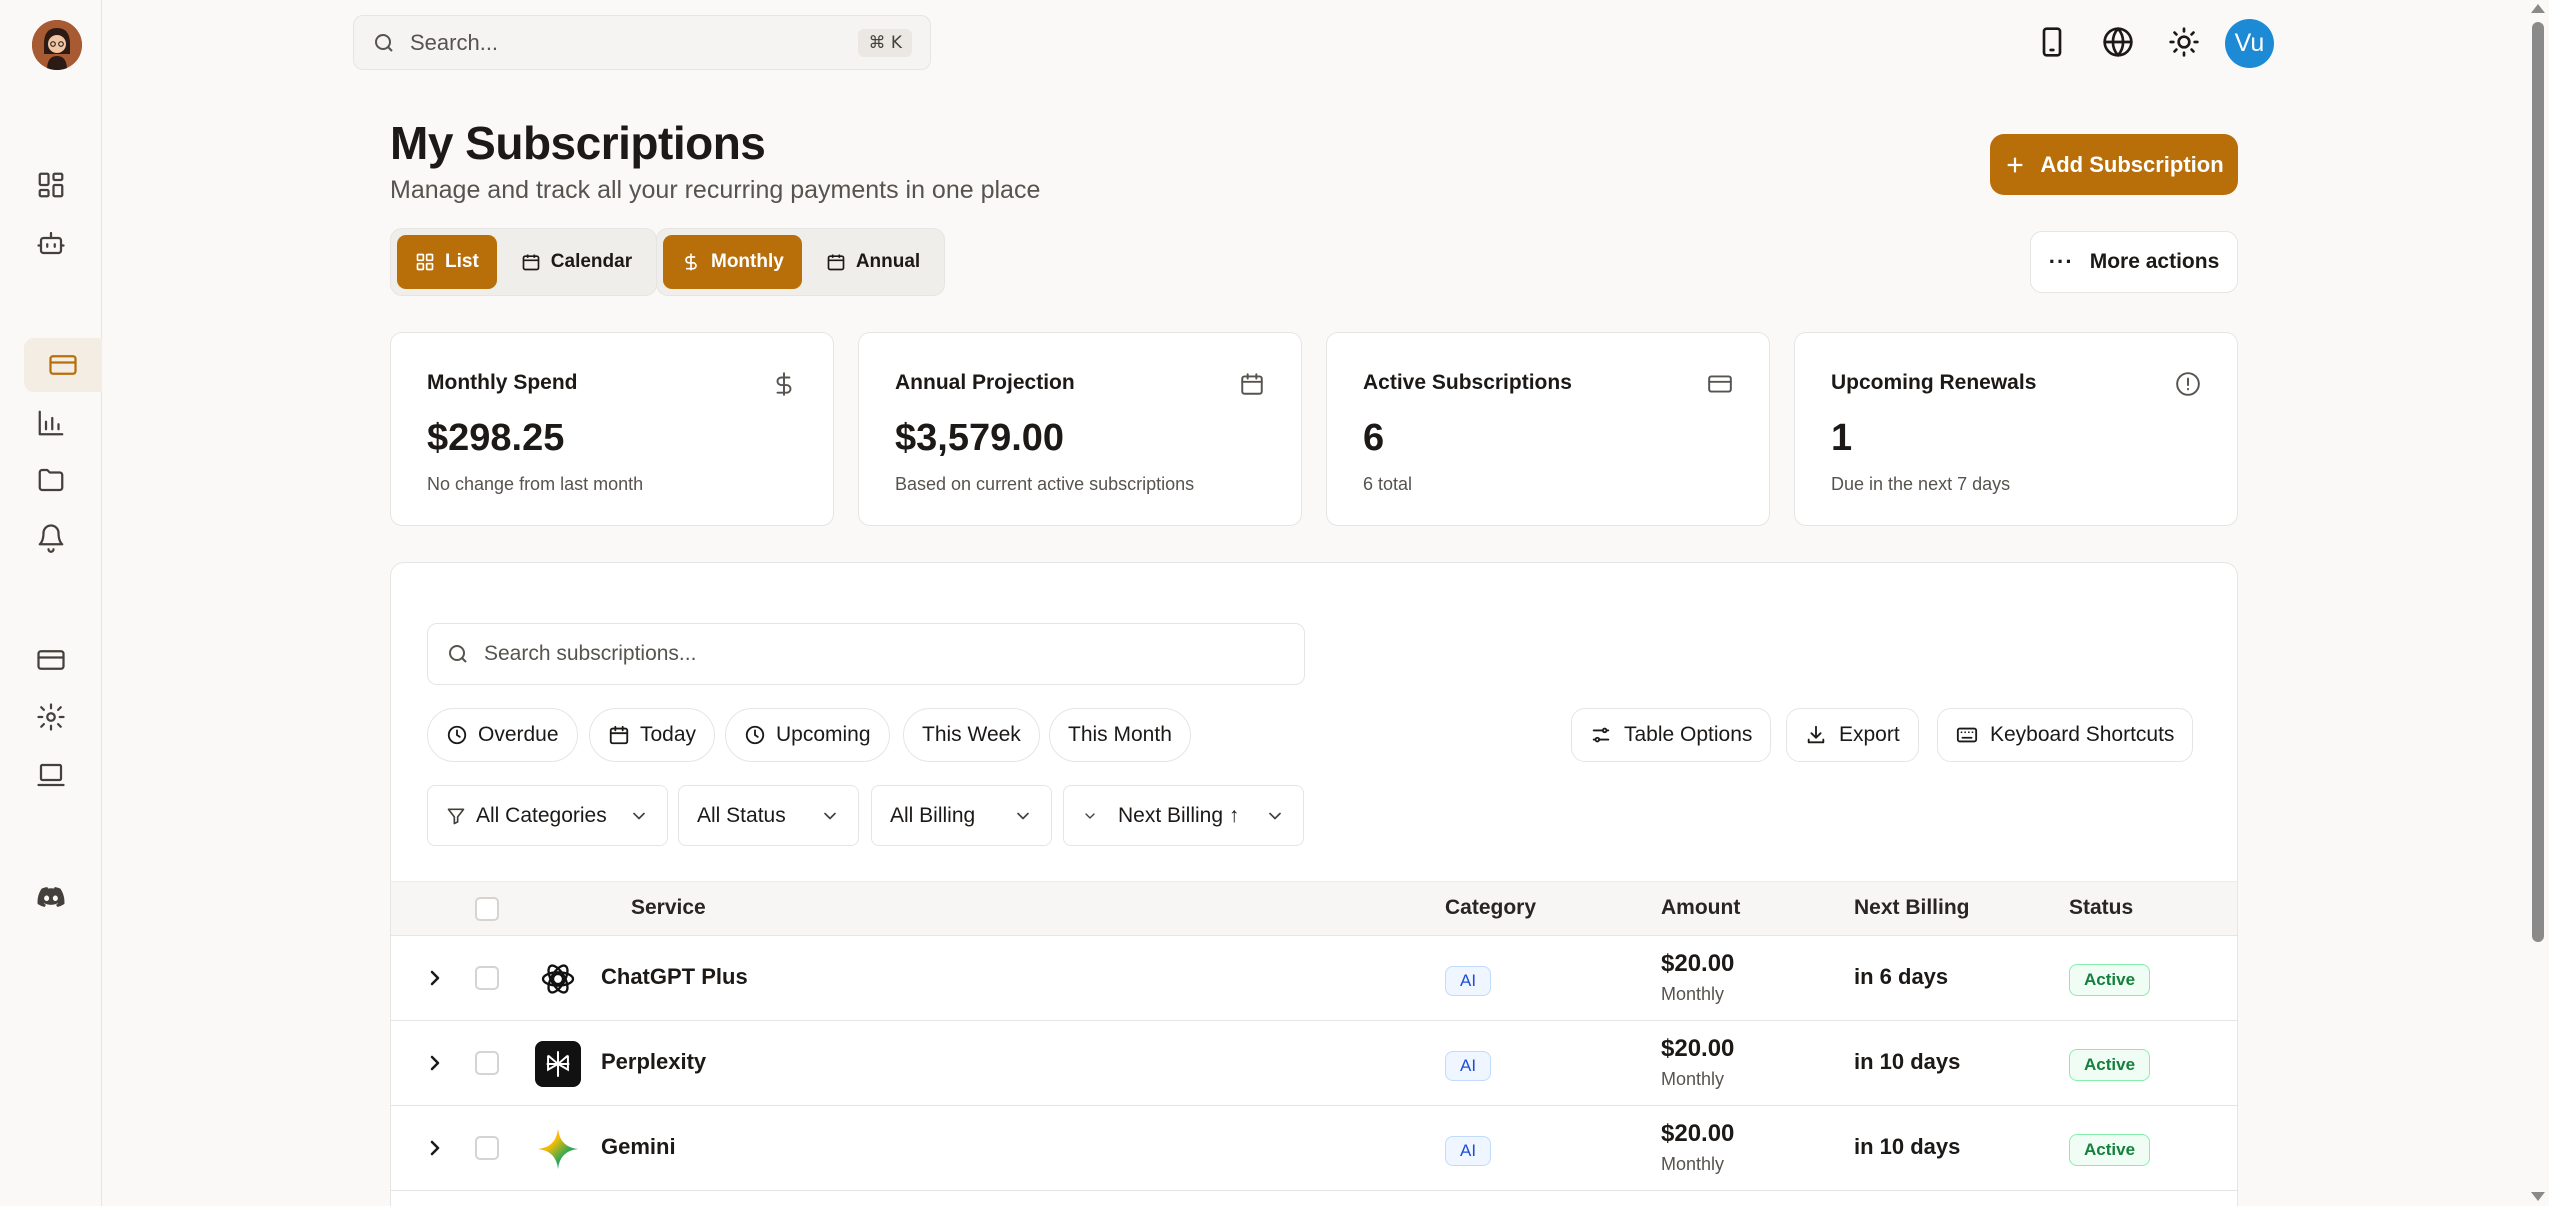 The width and height of the screenshot is (2549, 1206). I want to click on sidebar-ai-assistant, so click(51, 243).